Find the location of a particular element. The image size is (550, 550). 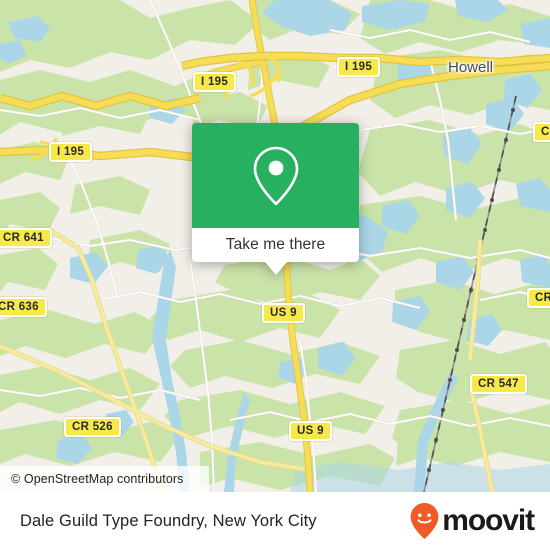

osm-attribution: © OpenStreetMap contributors is located at coordinates (104, 479).